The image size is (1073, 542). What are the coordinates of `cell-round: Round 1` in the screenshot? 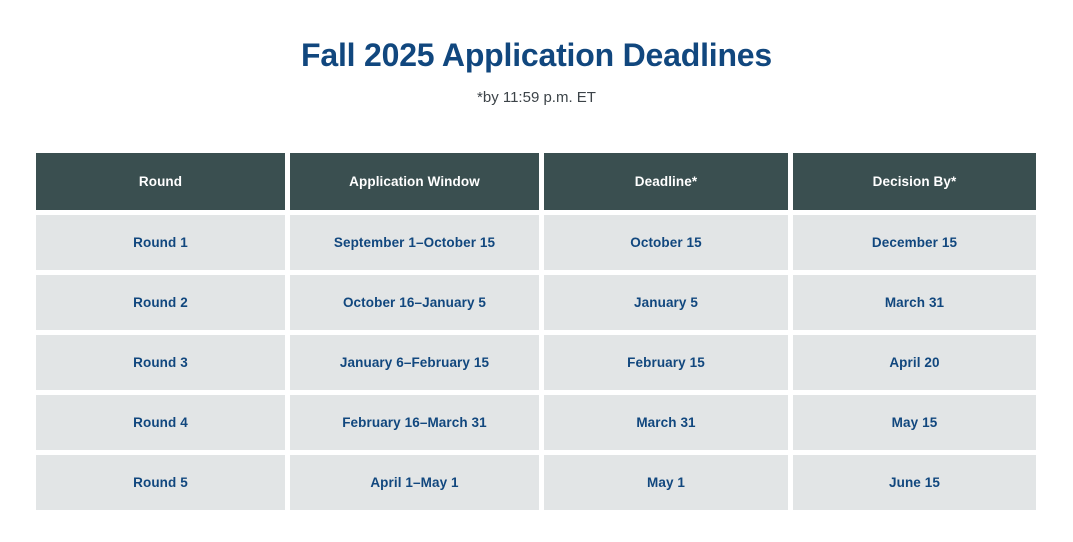 It's located at (160, 242).